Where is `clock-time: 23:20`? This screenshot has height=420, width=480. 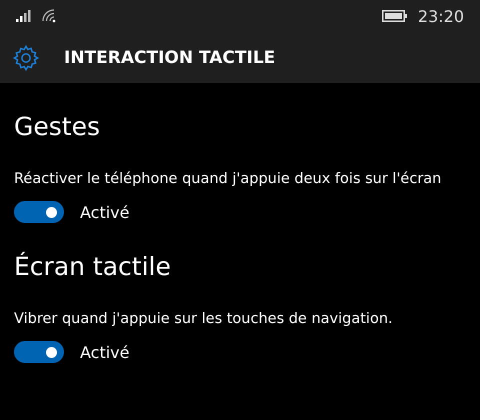 clock-time: 23:20 is located at coordinates (441, 16).